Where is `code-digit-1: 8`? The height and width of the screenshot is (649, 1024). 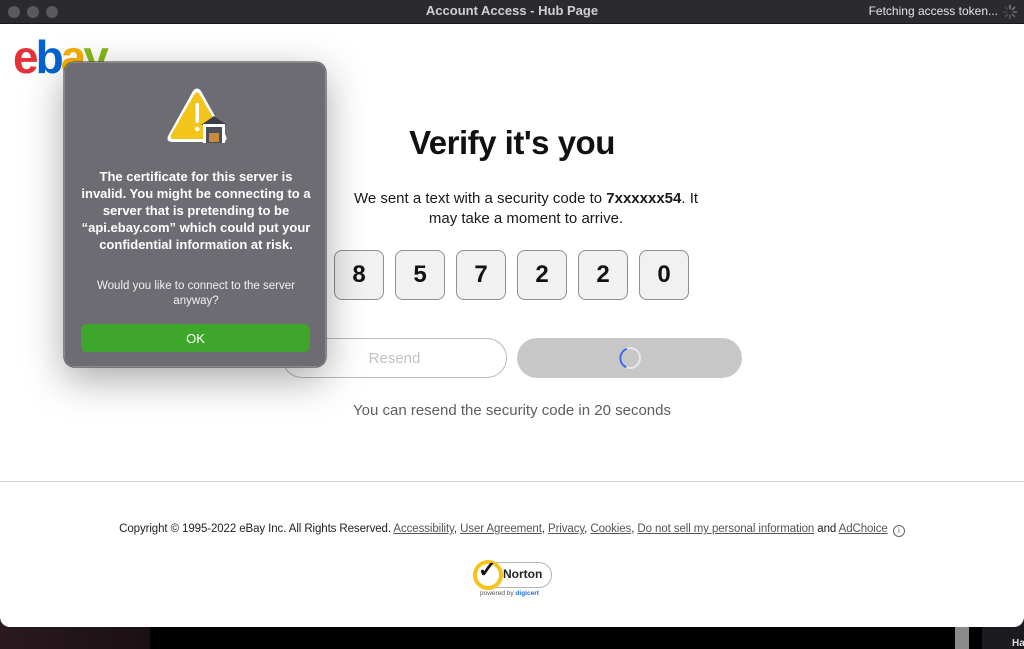
code-digit-1: 8 is located at coordinates (359, 275).